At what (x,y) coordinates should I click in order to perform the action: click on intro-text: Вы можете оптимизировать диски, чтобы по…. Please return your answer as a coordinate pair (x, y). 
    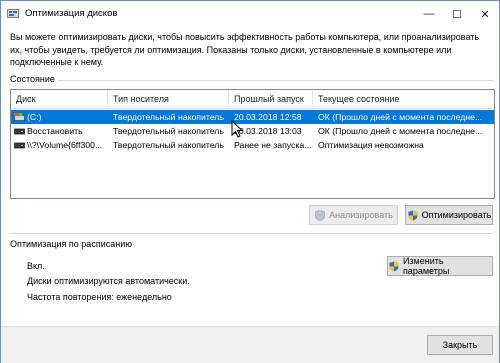
    Looking at the image, I should click on (245, 49).